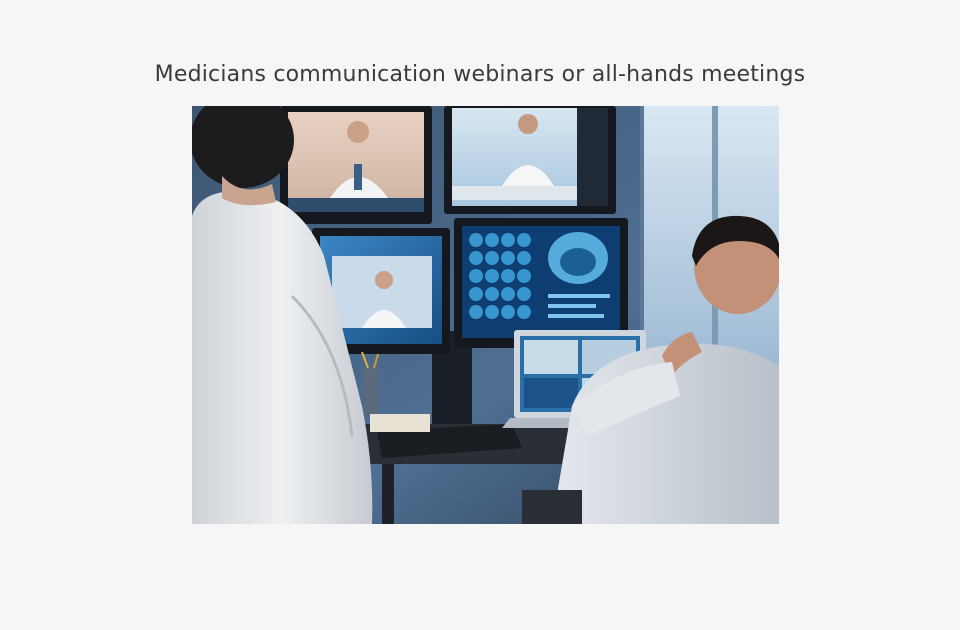  What do you see at coordinates (530, 160) in the screenshot?
I see `monitor-top-right` at bounding box center [530, 160].